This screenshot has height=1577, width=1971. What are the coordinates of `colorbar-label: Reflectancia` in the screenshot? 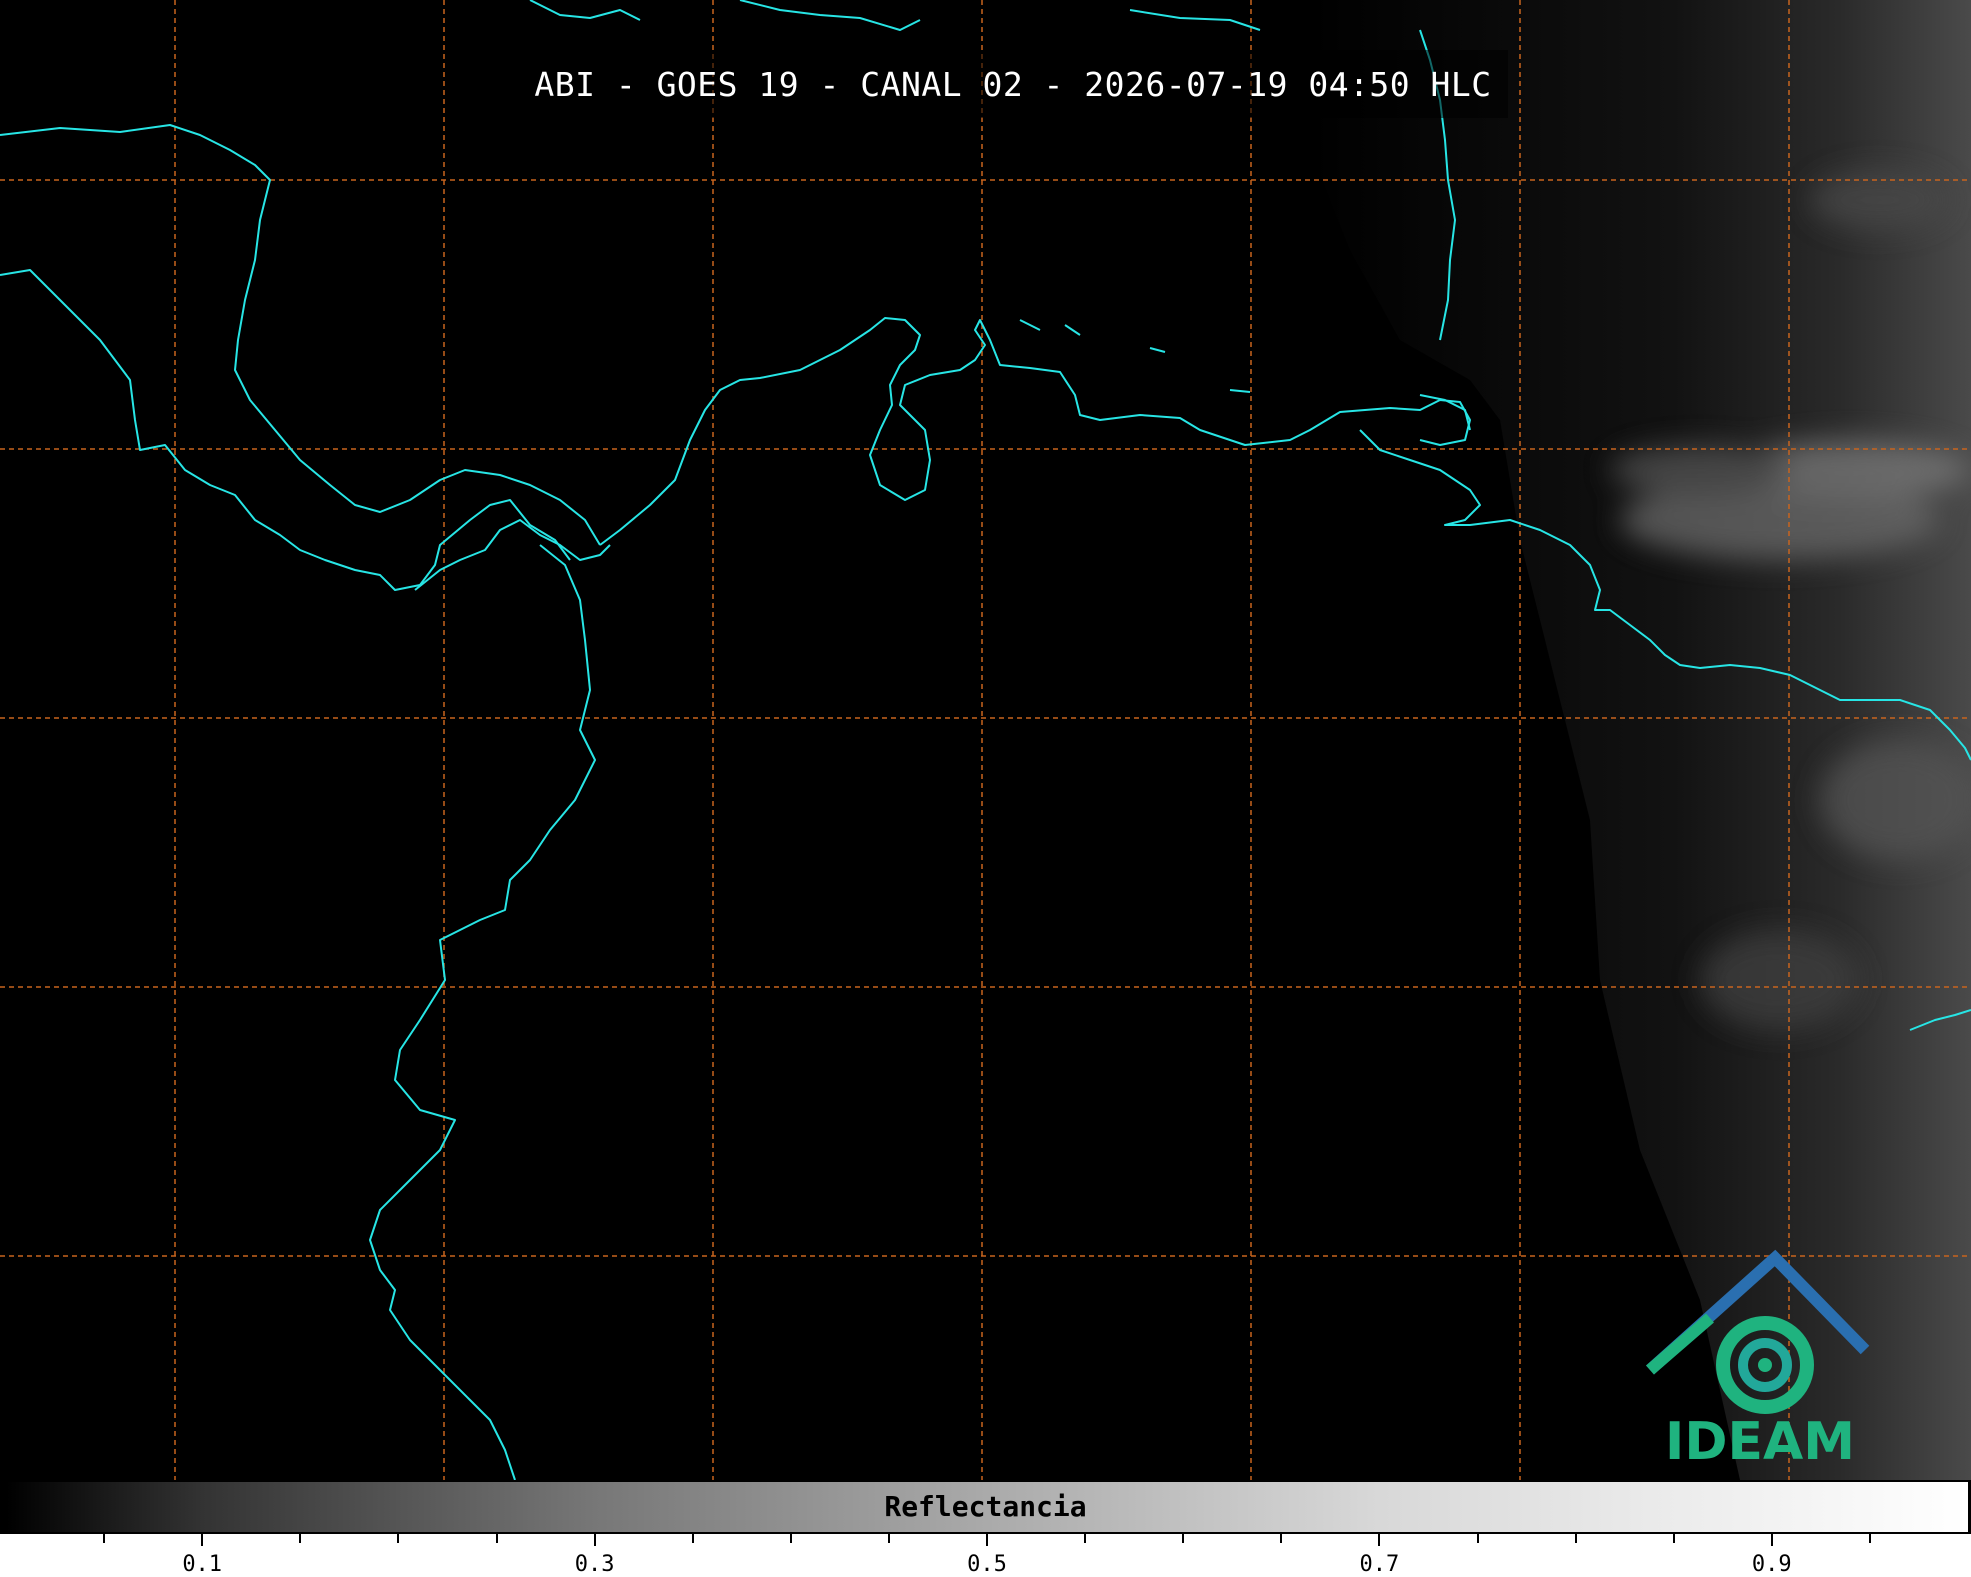 It's located at (985, 1506).